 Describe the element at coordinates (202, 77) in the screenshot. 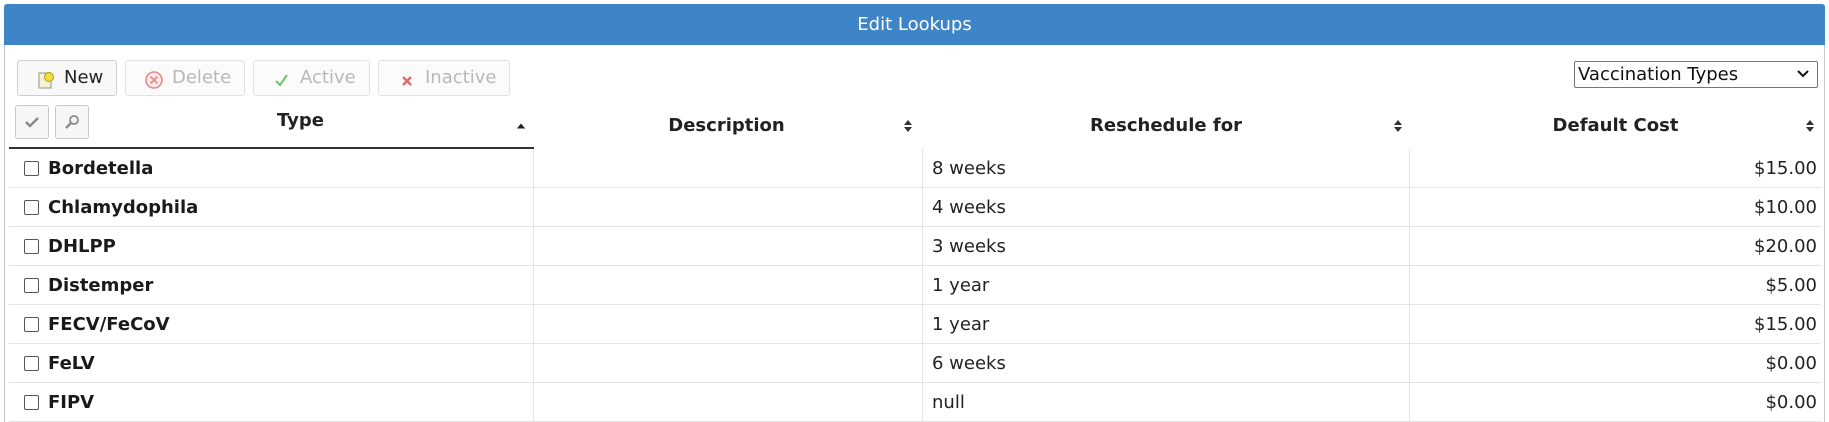

I see `delete-button-label: Delete` at that location.